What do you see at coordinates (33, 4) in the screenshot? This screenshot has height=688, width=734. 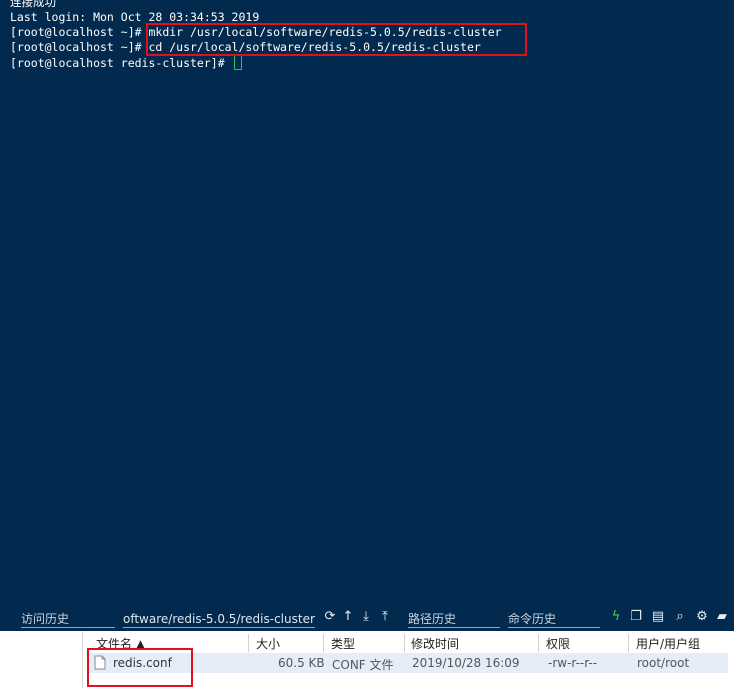 I see `terminal-line-connect: 连接成功` at bounding box center [33, 4].